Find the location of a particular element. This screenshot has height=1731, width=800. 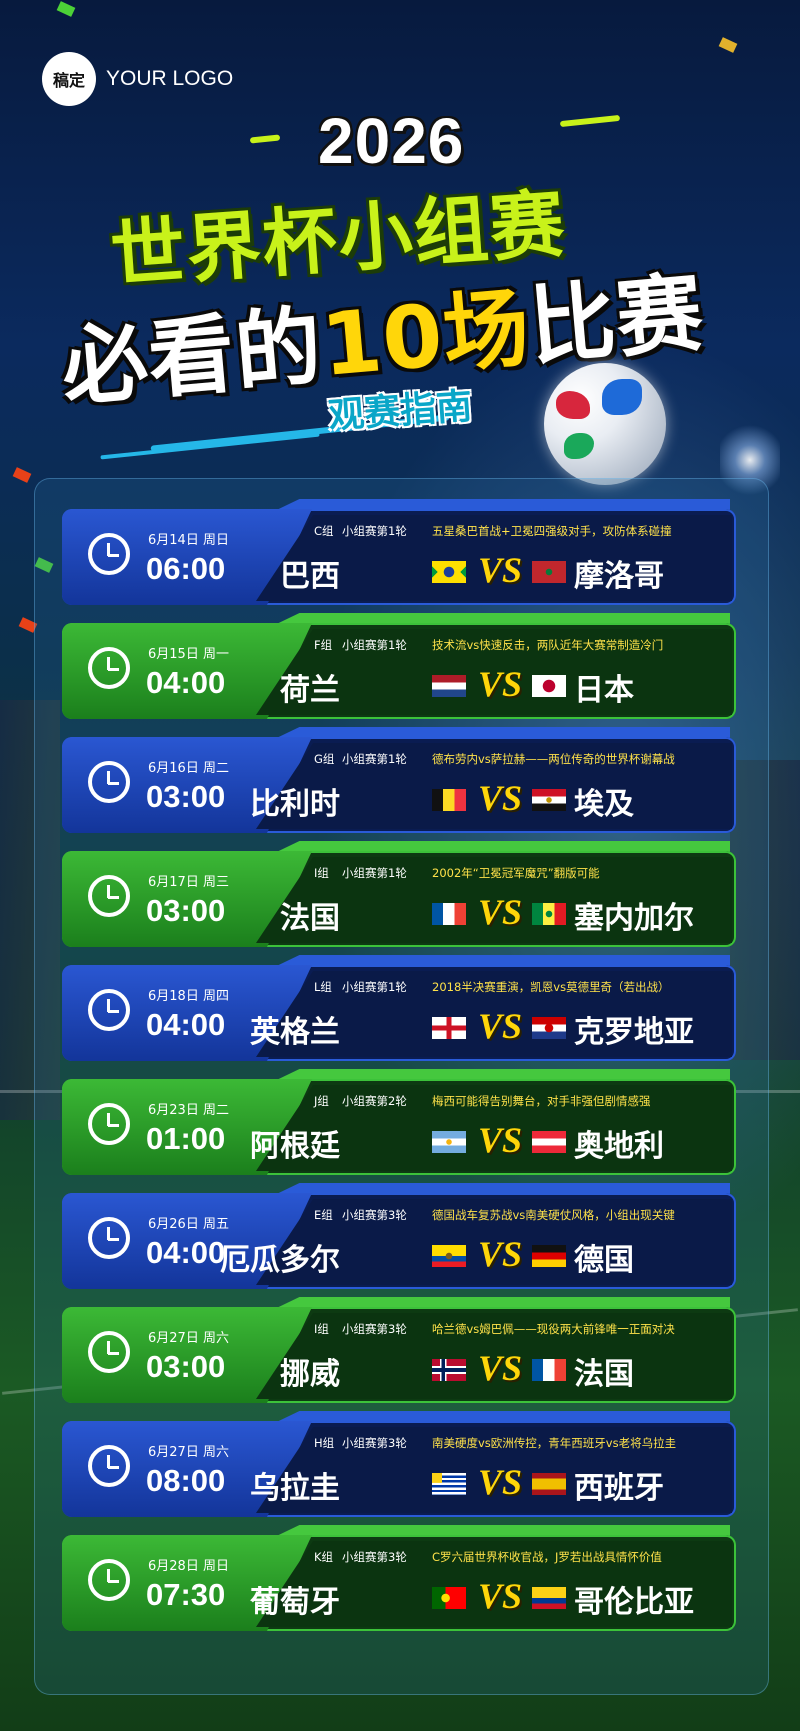

match-date: 6月27日 周六 is located at coordinates (188, 1338).